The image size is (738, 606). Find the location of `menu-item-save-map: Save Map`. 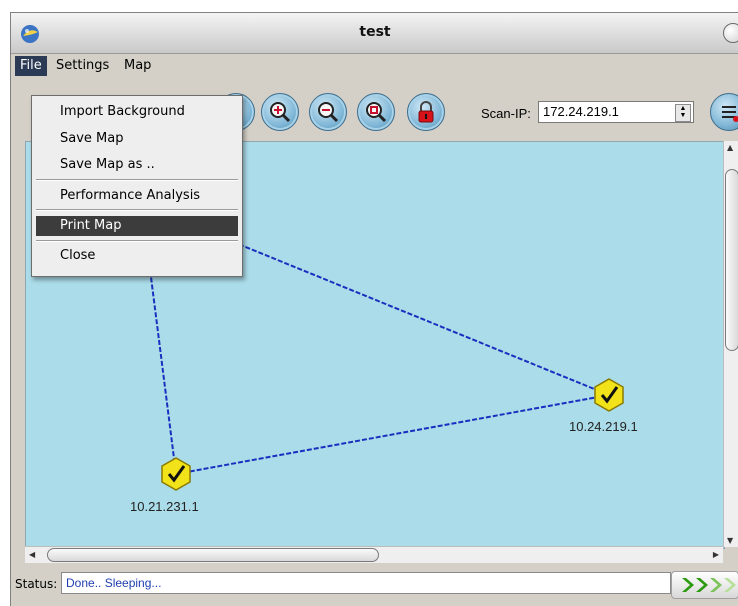

menu-item-save-map: Save Map is located at coordinates (137, 139).